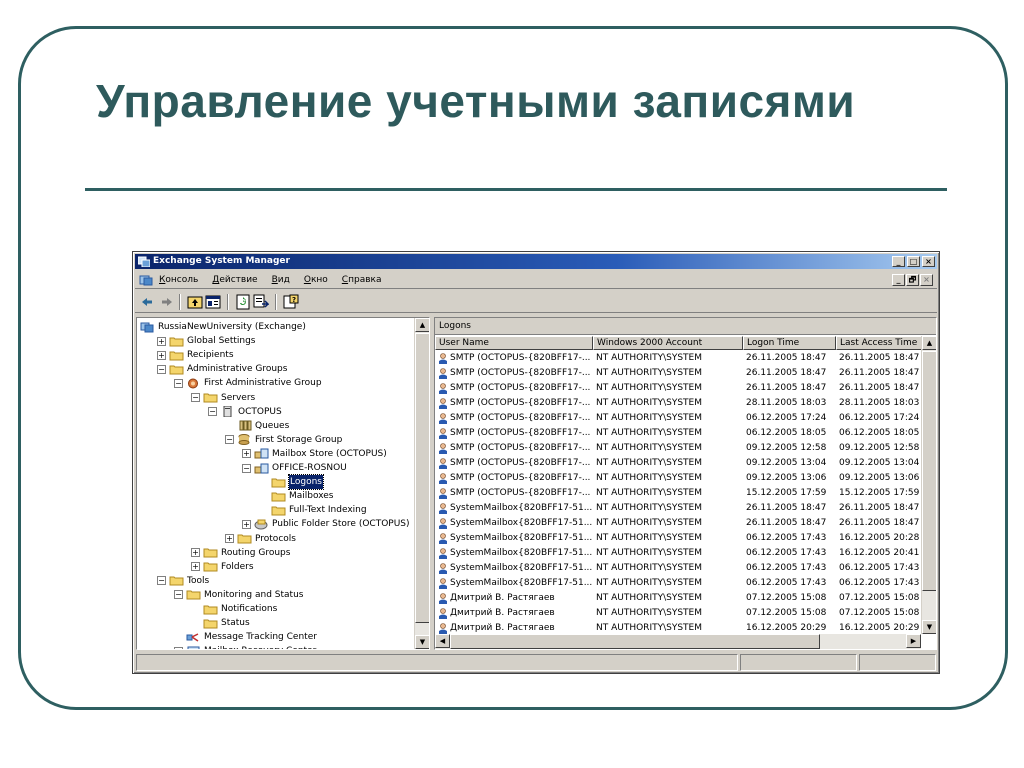 This screenshot has width=1024, height=768. Describe the element at coordinates (635, 641) in the screenshot. I see `horizontal-scroll-thumb` at that location.